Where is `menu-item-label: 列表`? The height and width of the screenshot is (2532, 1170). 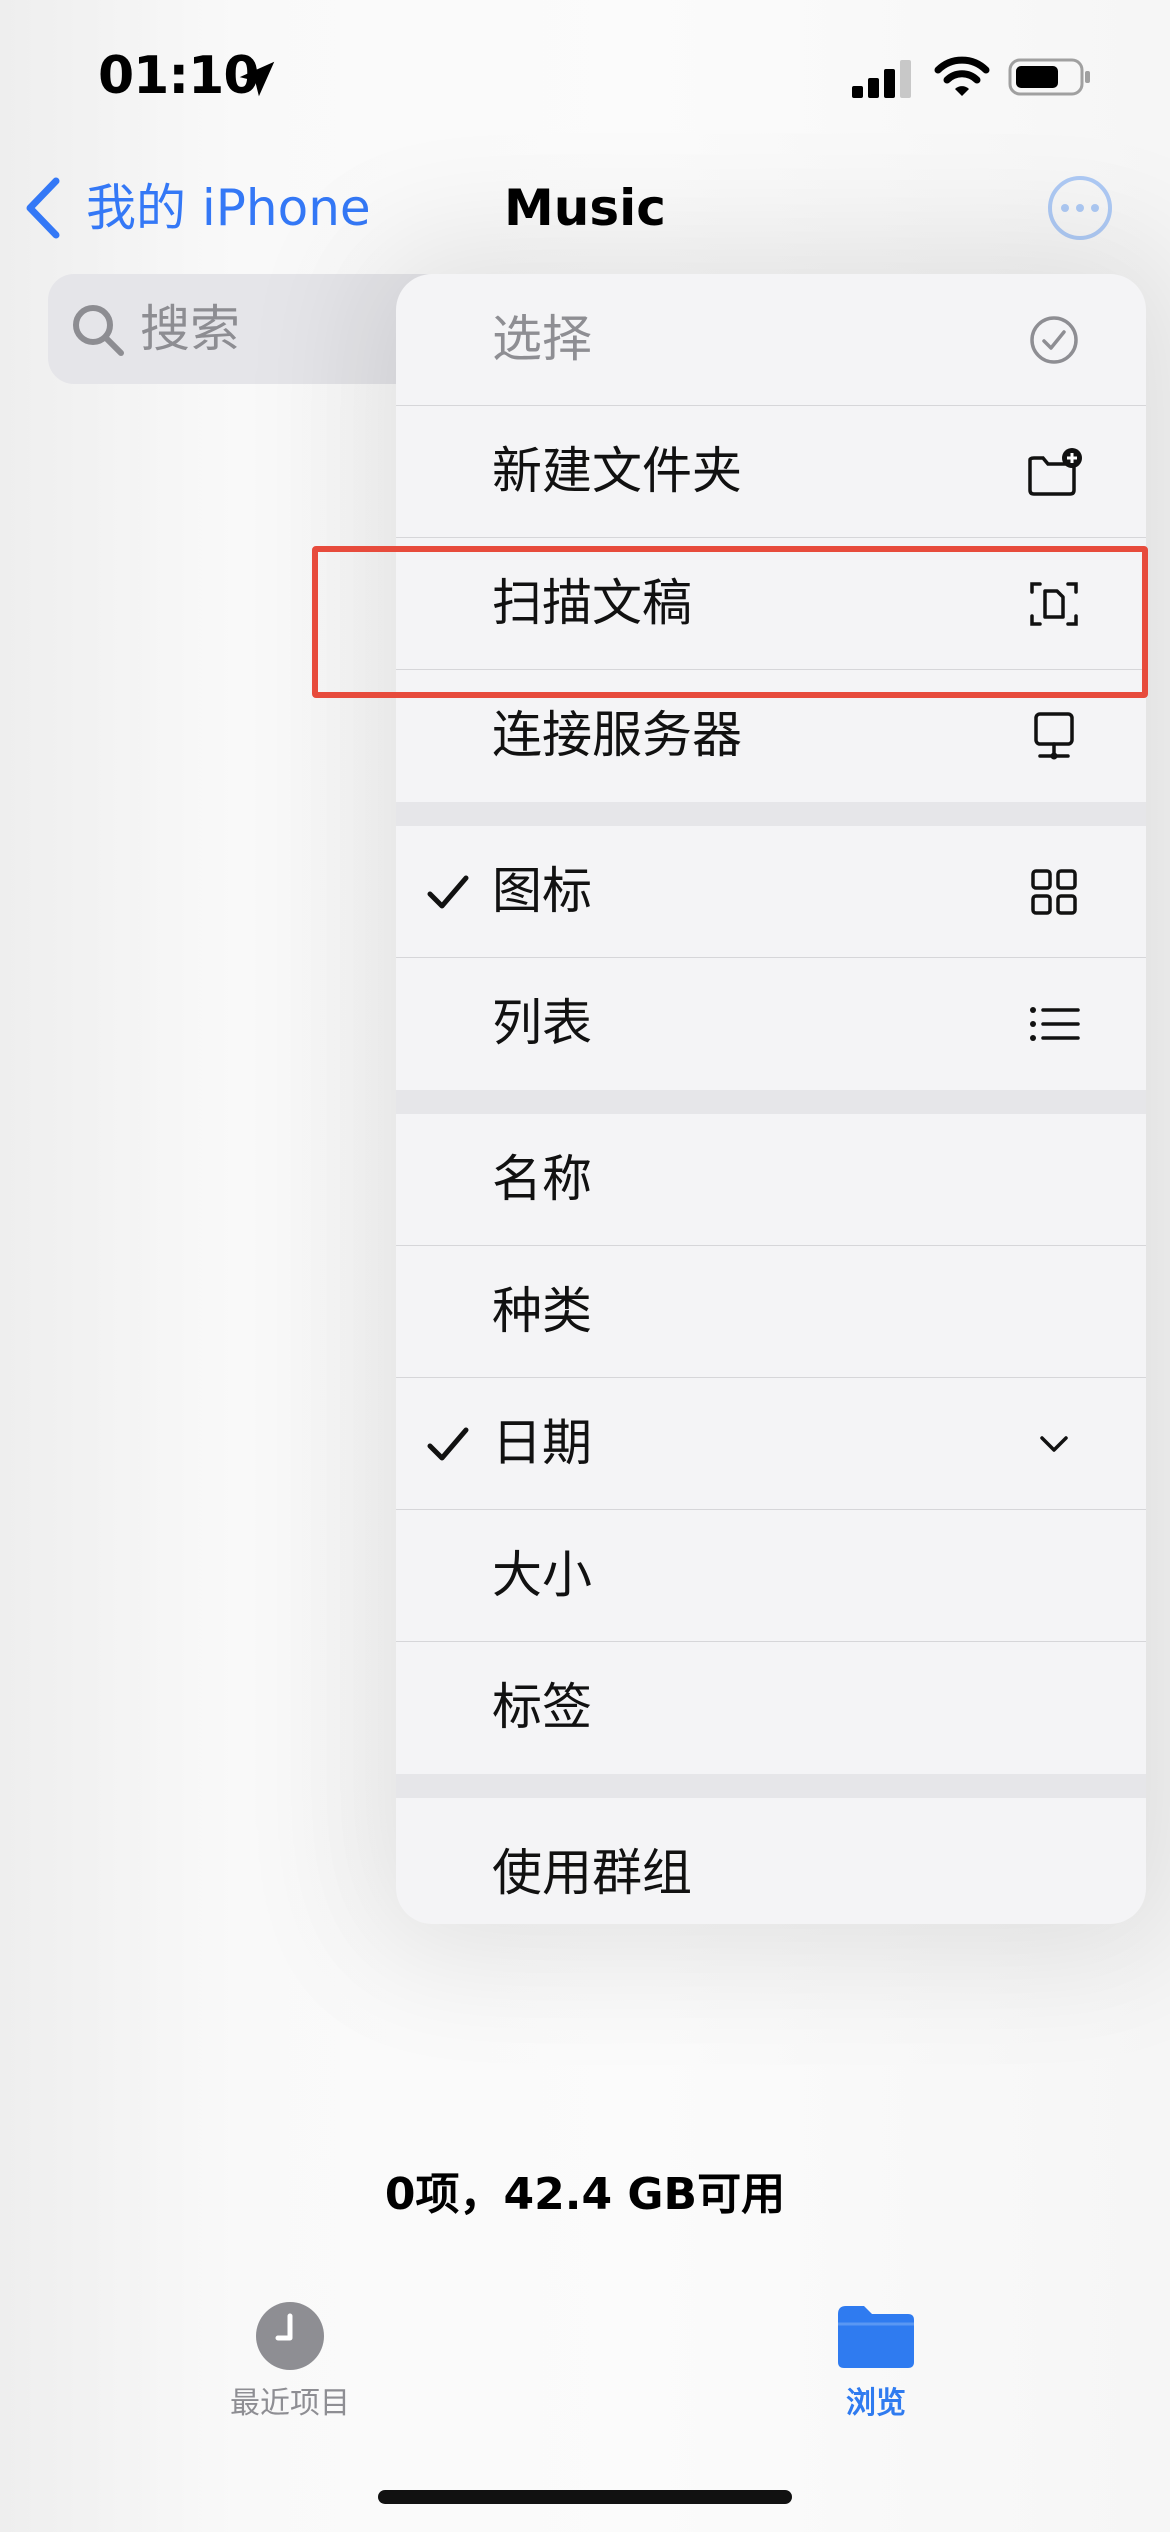 menu-item-label: 列表 is located at coordinates (542, 1023).